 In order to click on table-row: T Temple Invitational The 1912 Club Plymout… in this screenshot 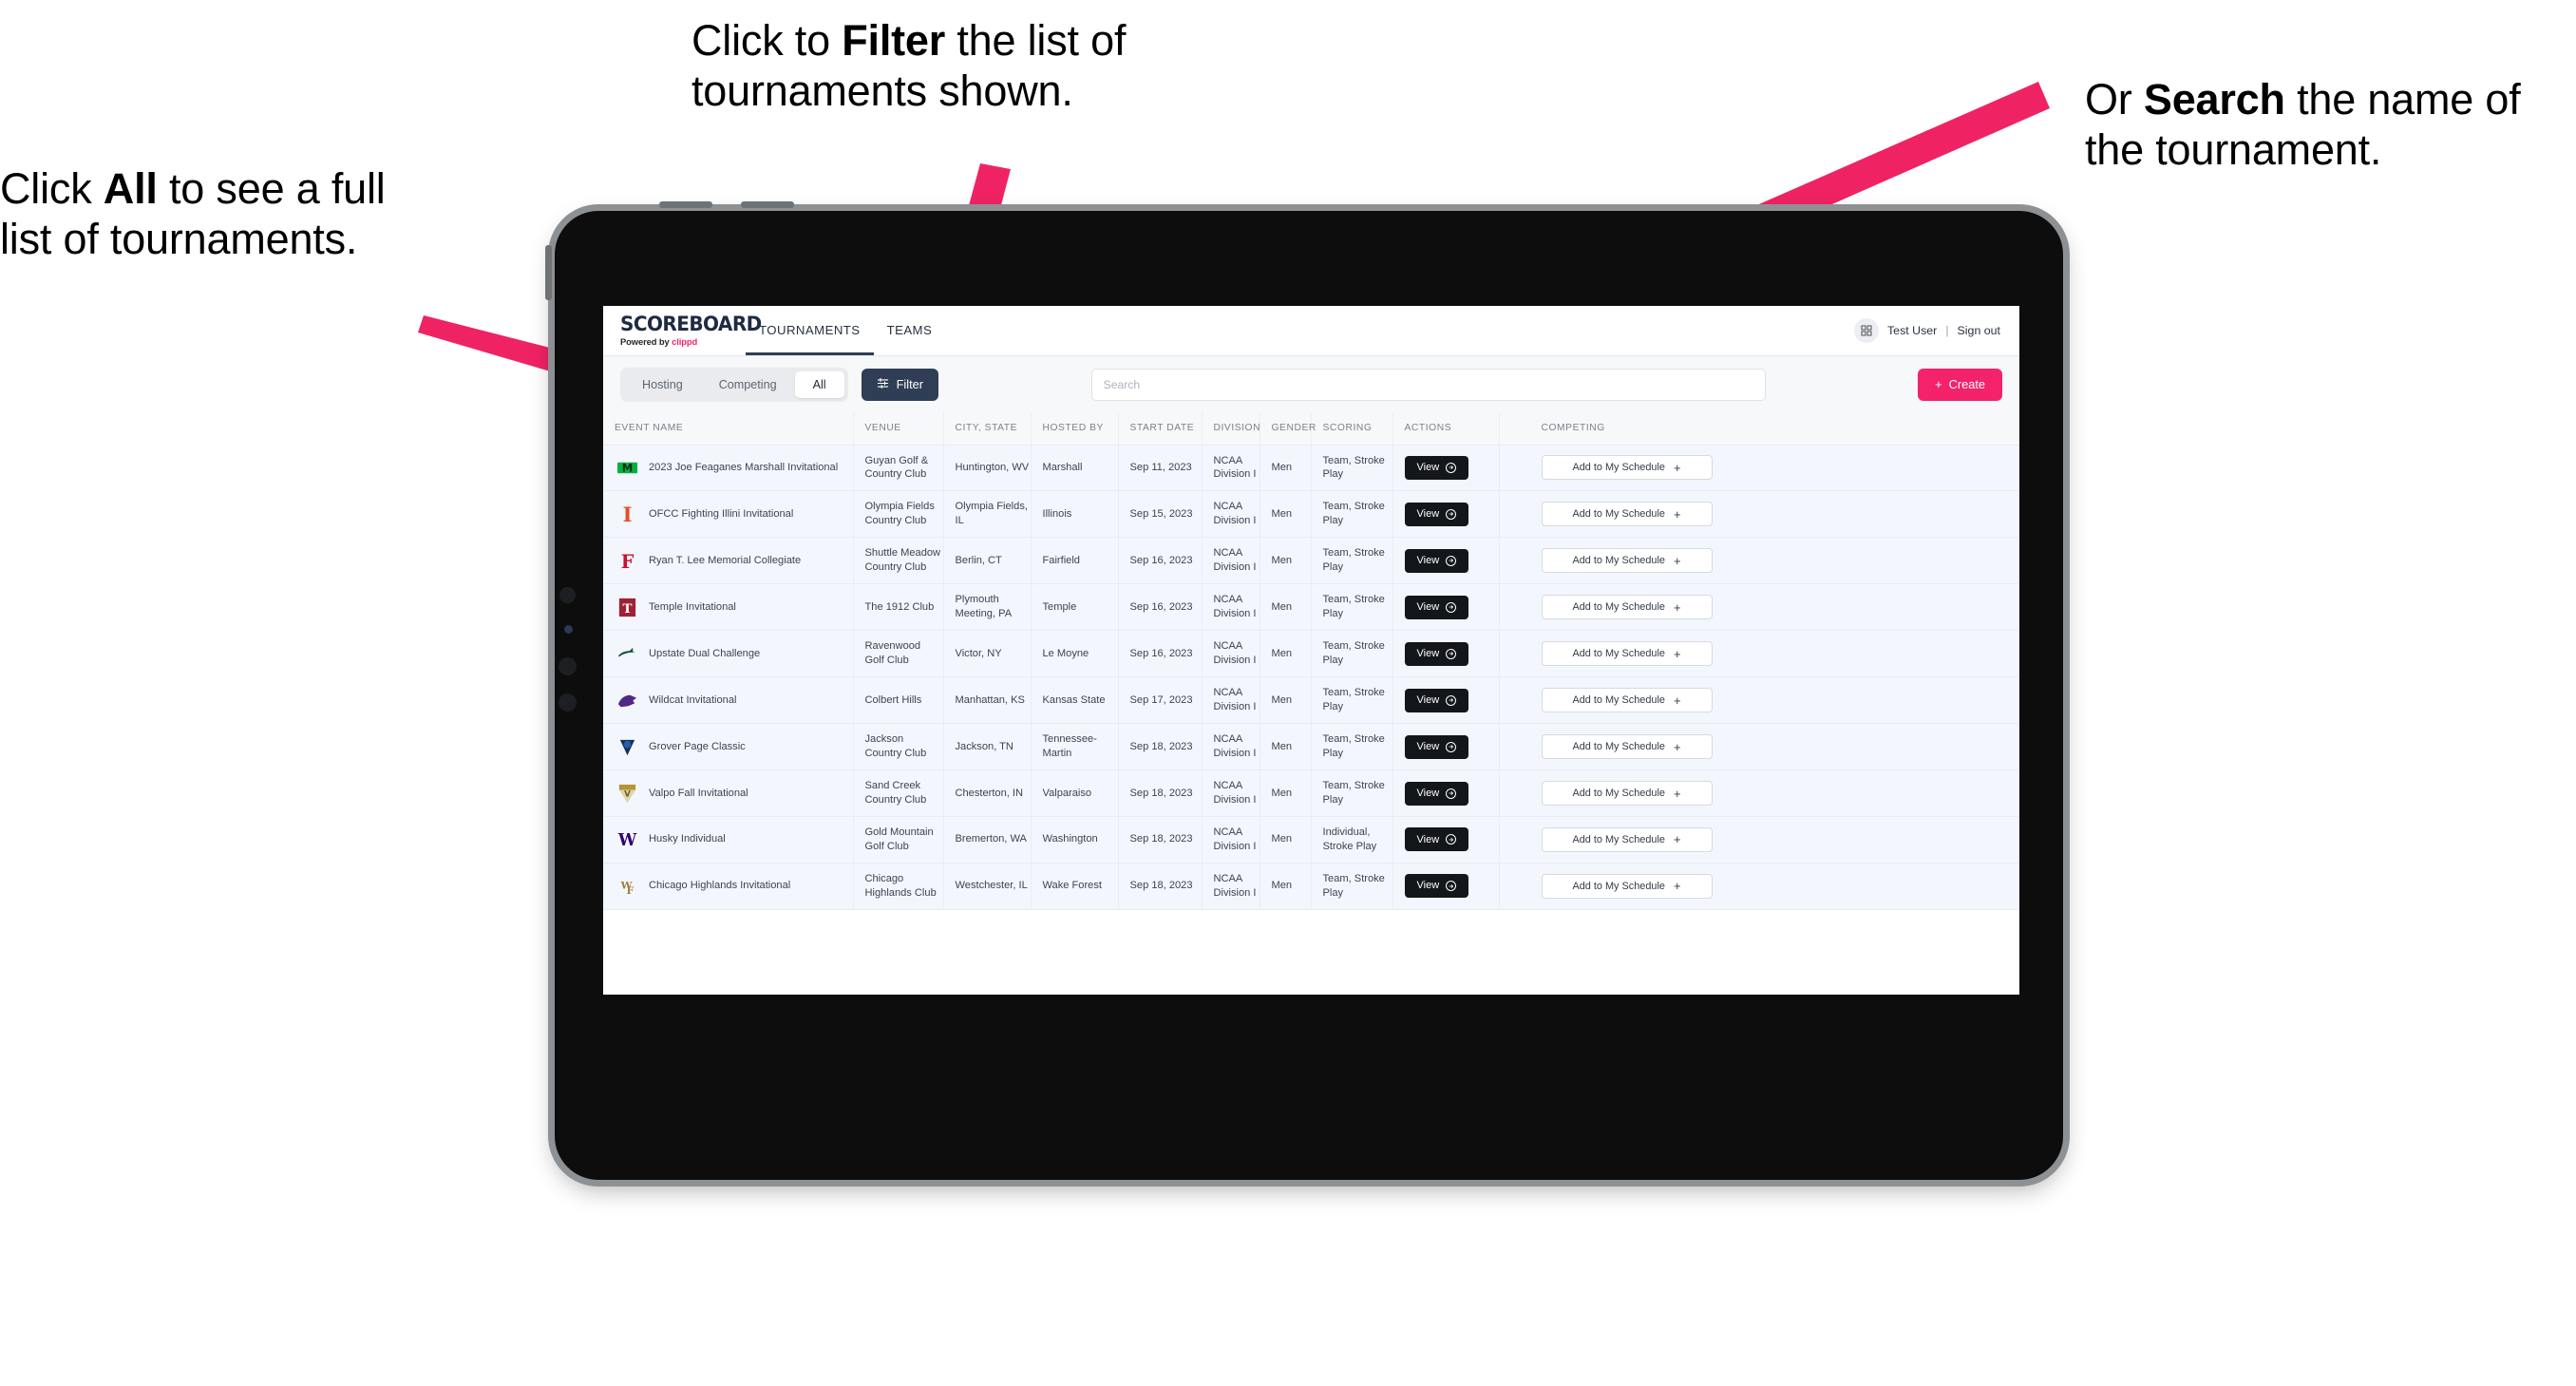, I will do `click(1311, 607)`.